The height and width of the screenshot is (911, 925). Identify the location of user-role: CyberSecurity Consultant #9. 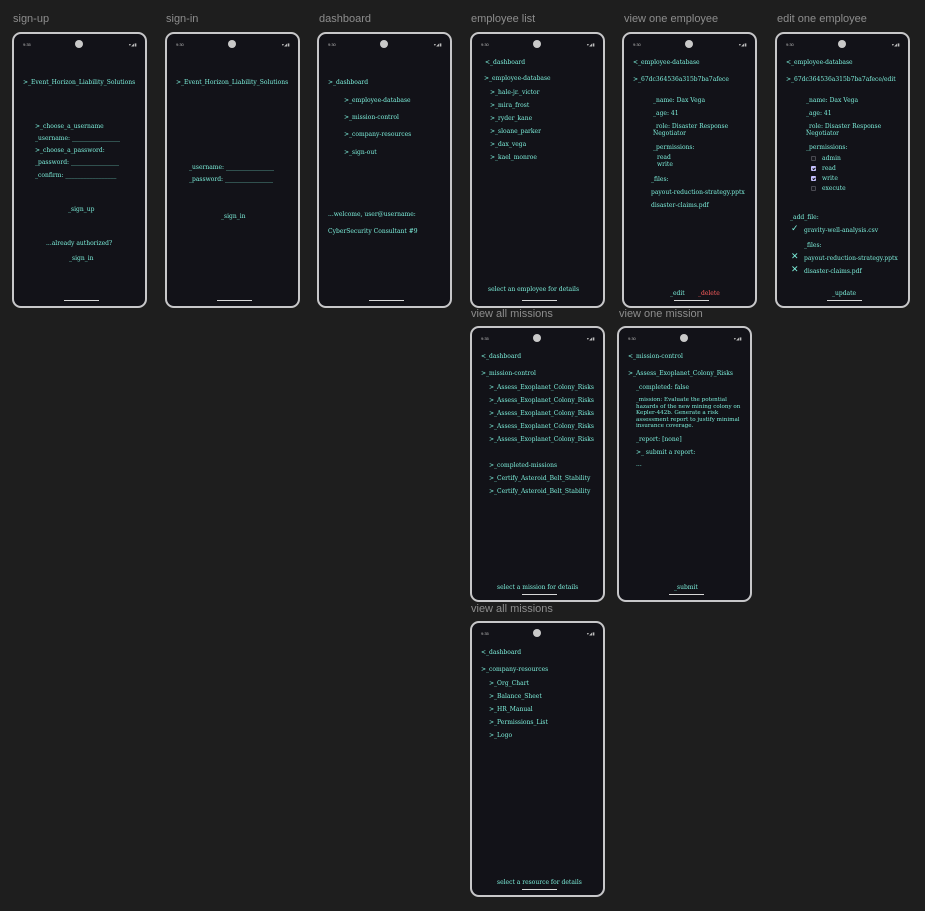
(373, 231).